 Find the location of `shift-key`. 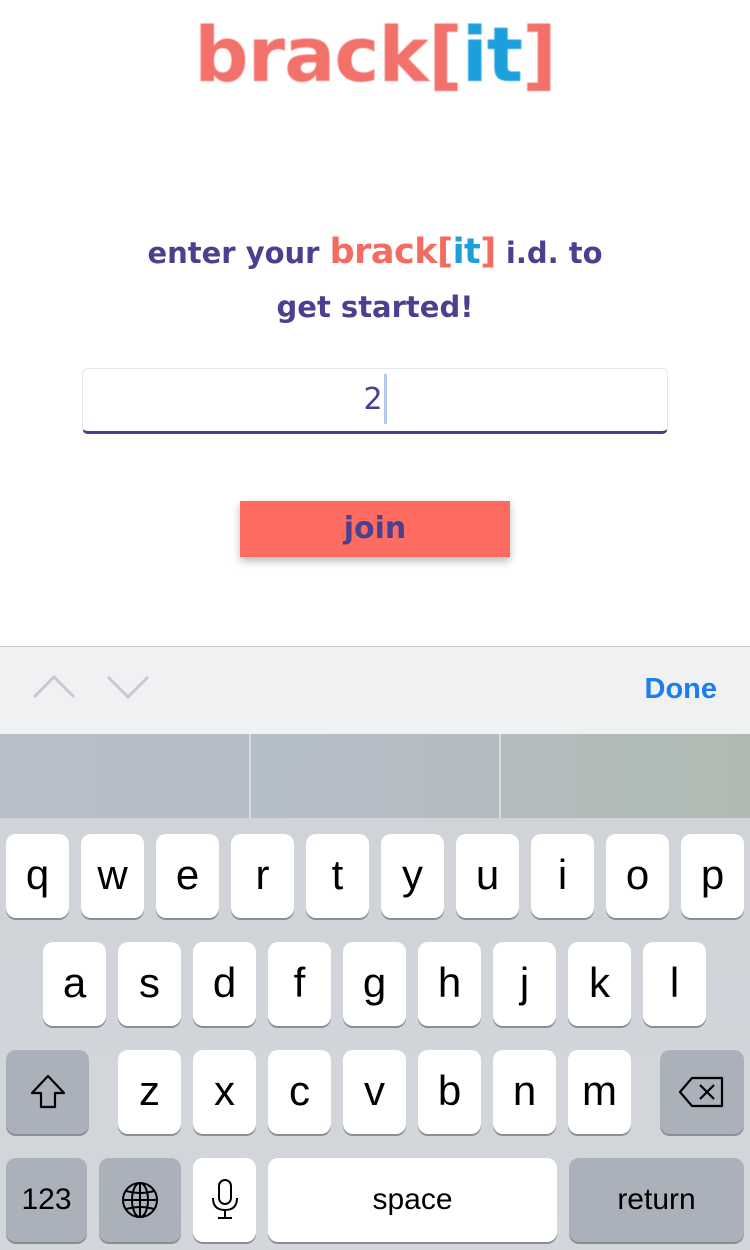

shift-key is located at coordinates (47, 1092).